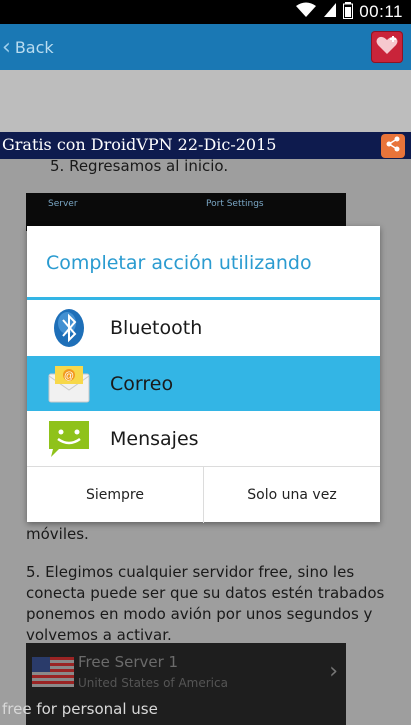 The width and height of the screenshot is (411, 725). What do you see at coordinates (235, 204) in the screenshot?
I see `mini-label-right: Port Settings` at bounding box center [235, 204].